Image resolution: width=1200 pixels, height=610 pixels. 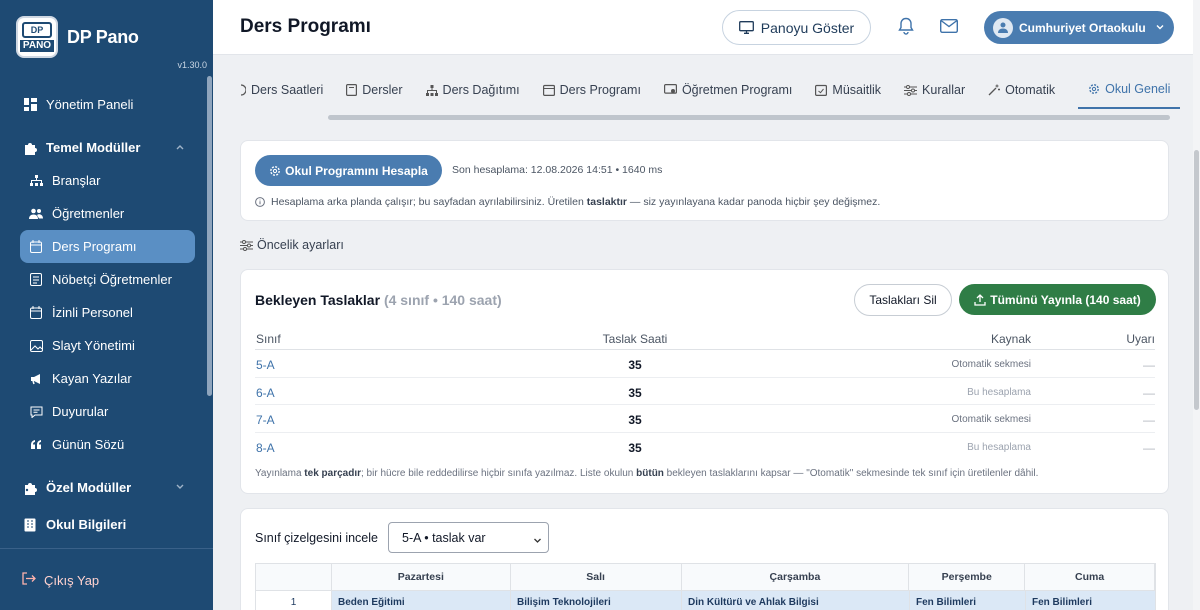 I want to click on sidebar-scrollbar, so click(x=209, y=236).